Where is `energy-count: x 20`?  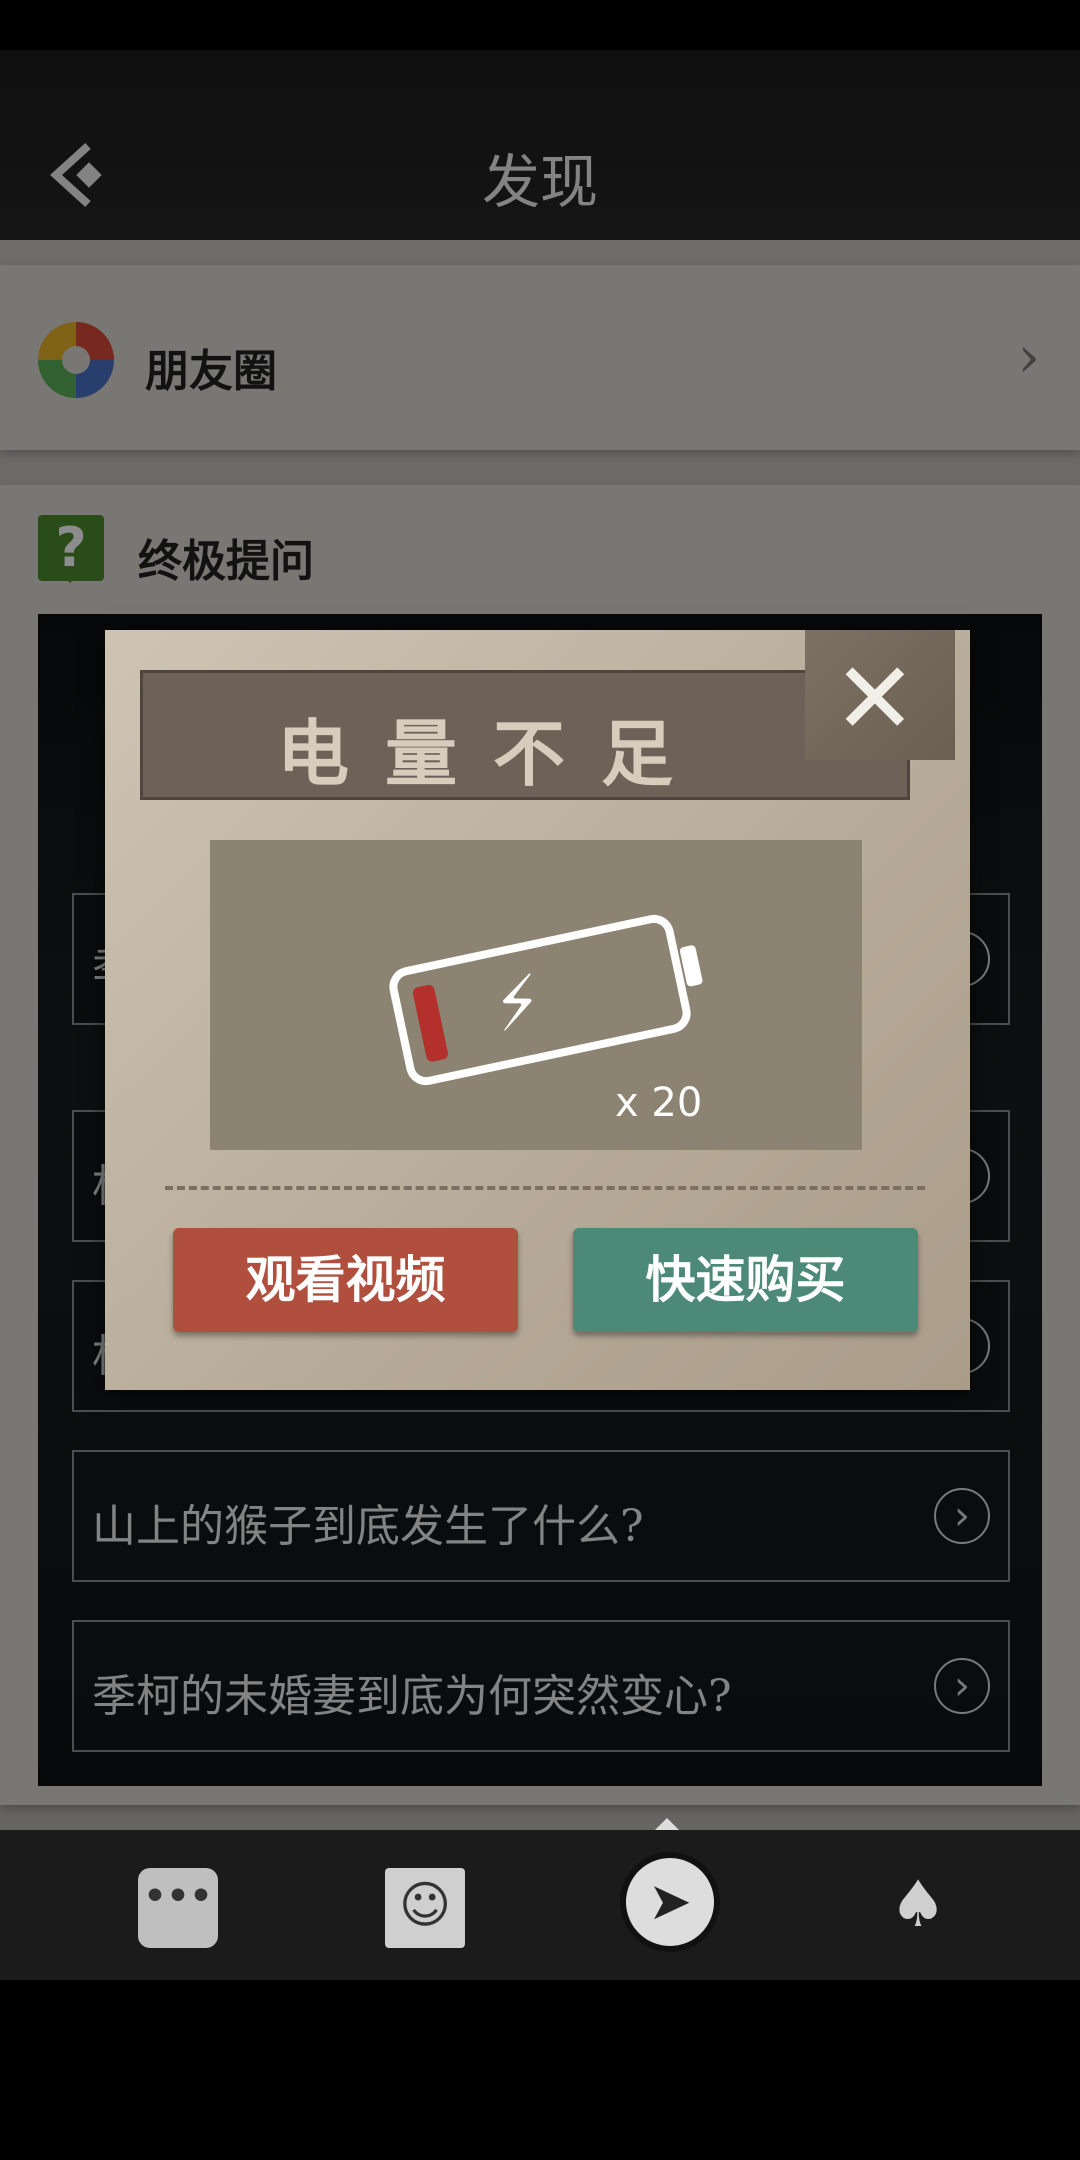
energy-count: x 20 is located at coordinates (659, 1103).